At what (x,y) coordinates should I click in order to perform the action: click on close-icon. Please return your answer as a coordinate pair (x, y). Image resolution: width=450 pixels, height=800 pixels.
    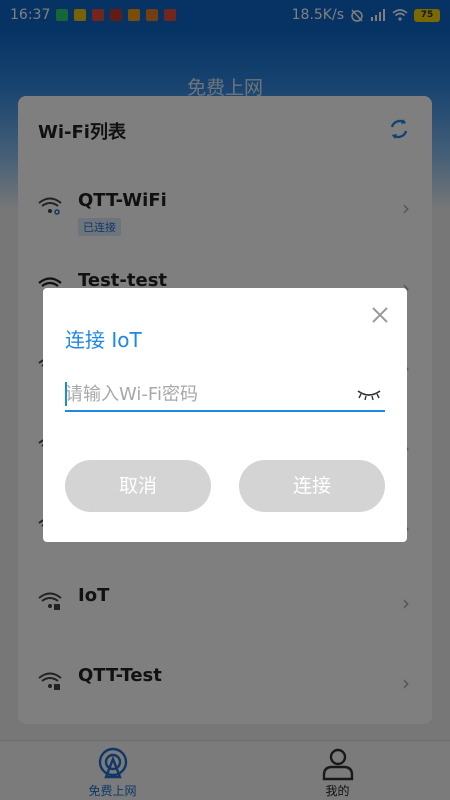
    Looking at the image, I should click on (380, 315).